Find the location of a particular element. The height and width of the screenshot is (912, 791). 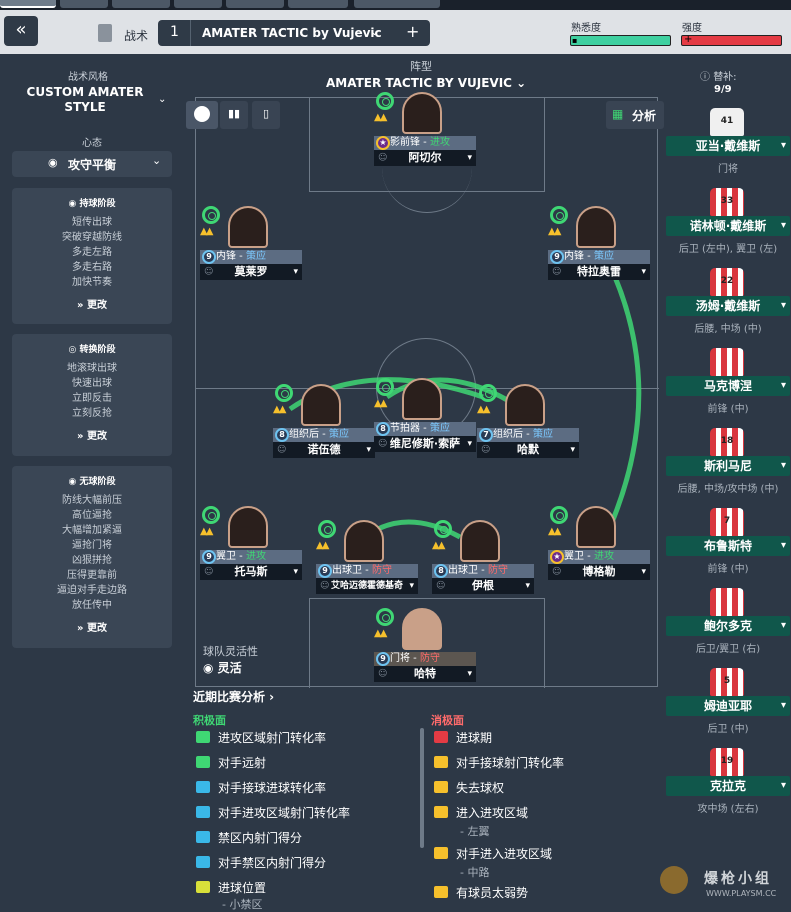

style-value: CUSTOM AMATER STYLE is located at coordinates (85, 100).